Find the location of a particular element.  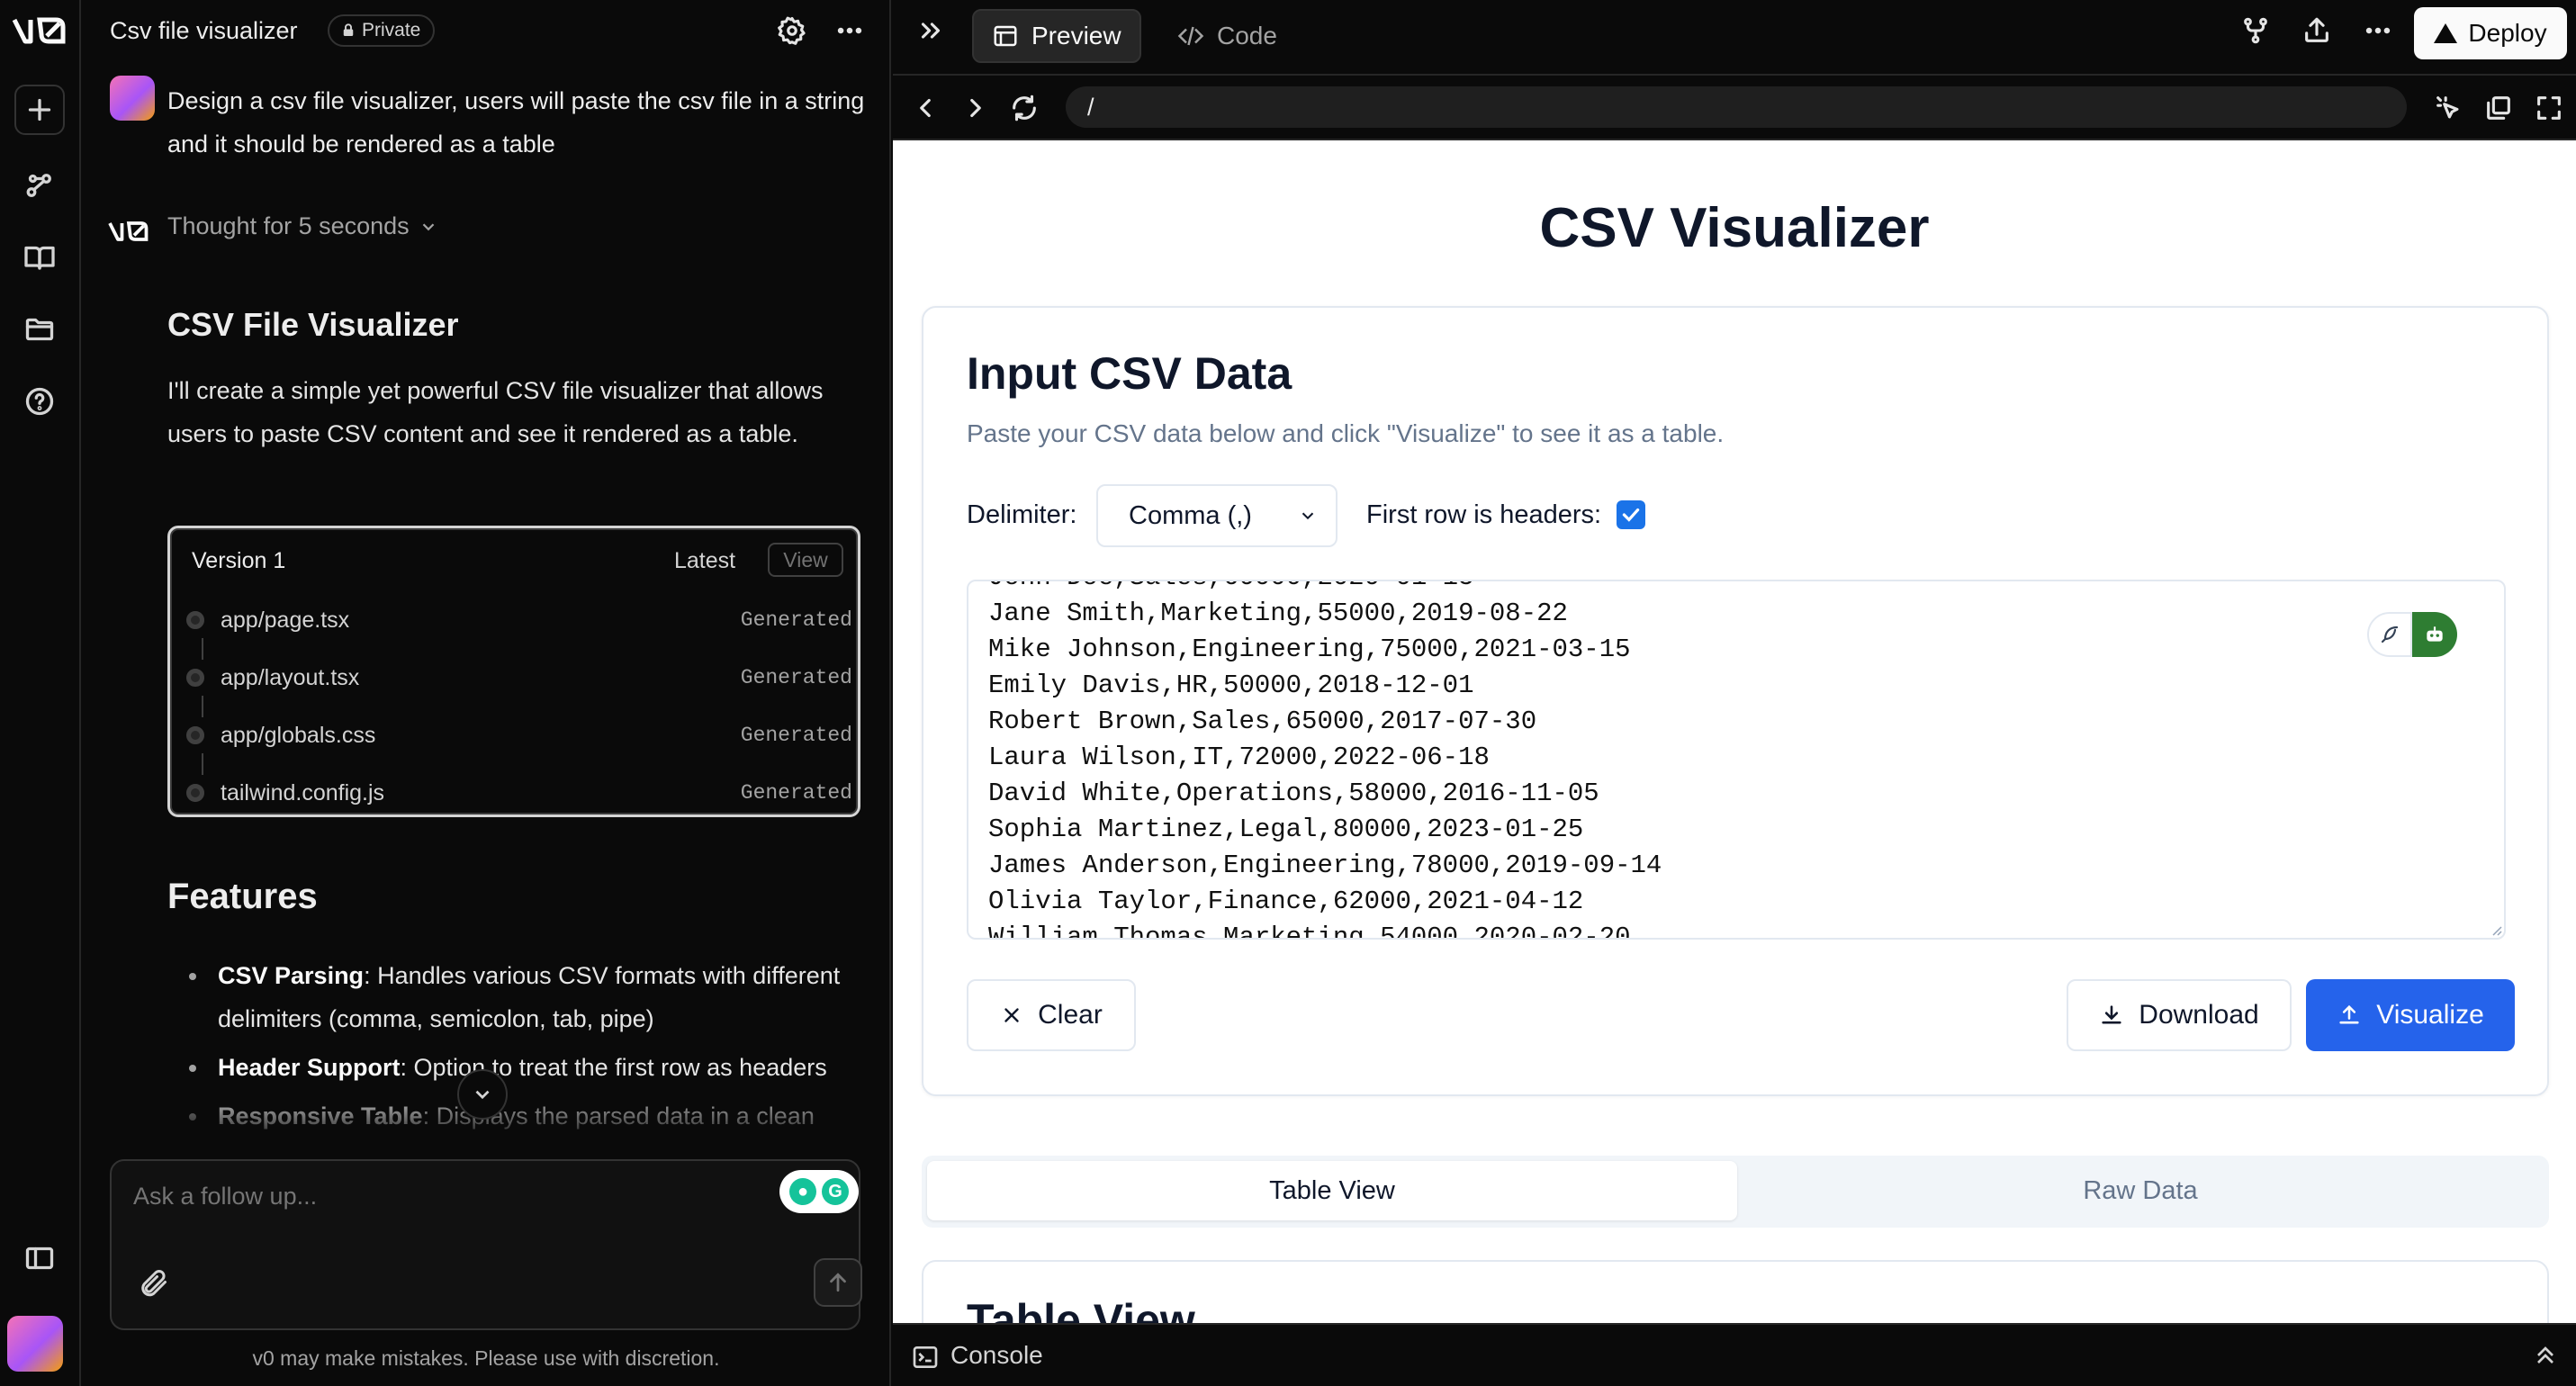

table-card-title: Table View is located at coordinates (1081, 1309).